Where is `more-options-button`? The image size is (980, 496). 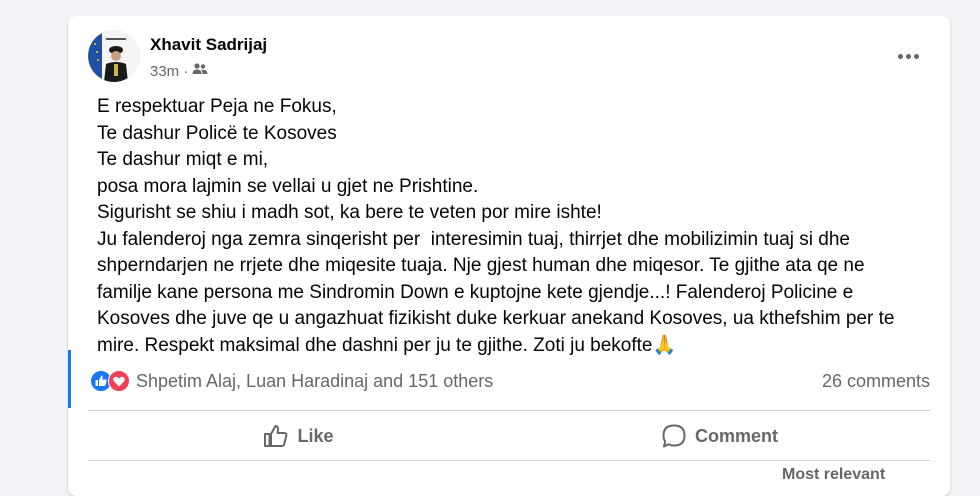
more-options-button is located at coordinates (910, 56).